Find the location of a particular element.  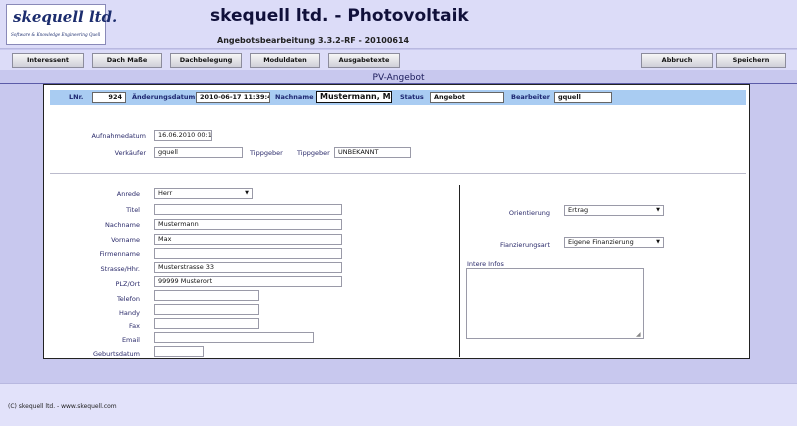

dach-masse-button: Dach Maße is located at coordinates (127, 60).